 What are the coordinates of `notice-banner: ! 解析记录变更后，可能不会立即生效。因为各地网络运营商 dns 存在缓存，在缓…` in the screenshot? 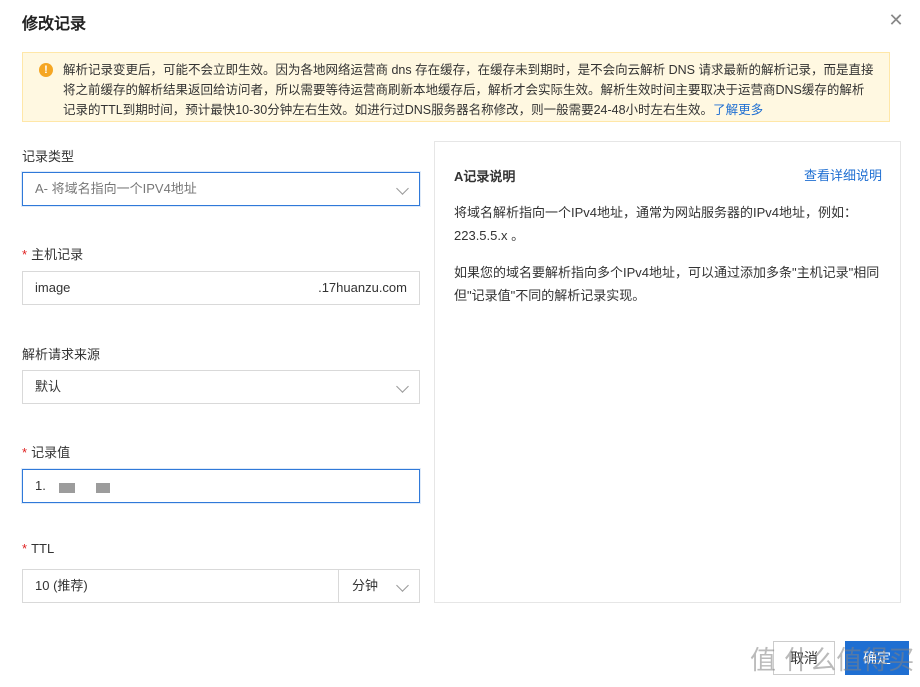 It's located at (456, 87).